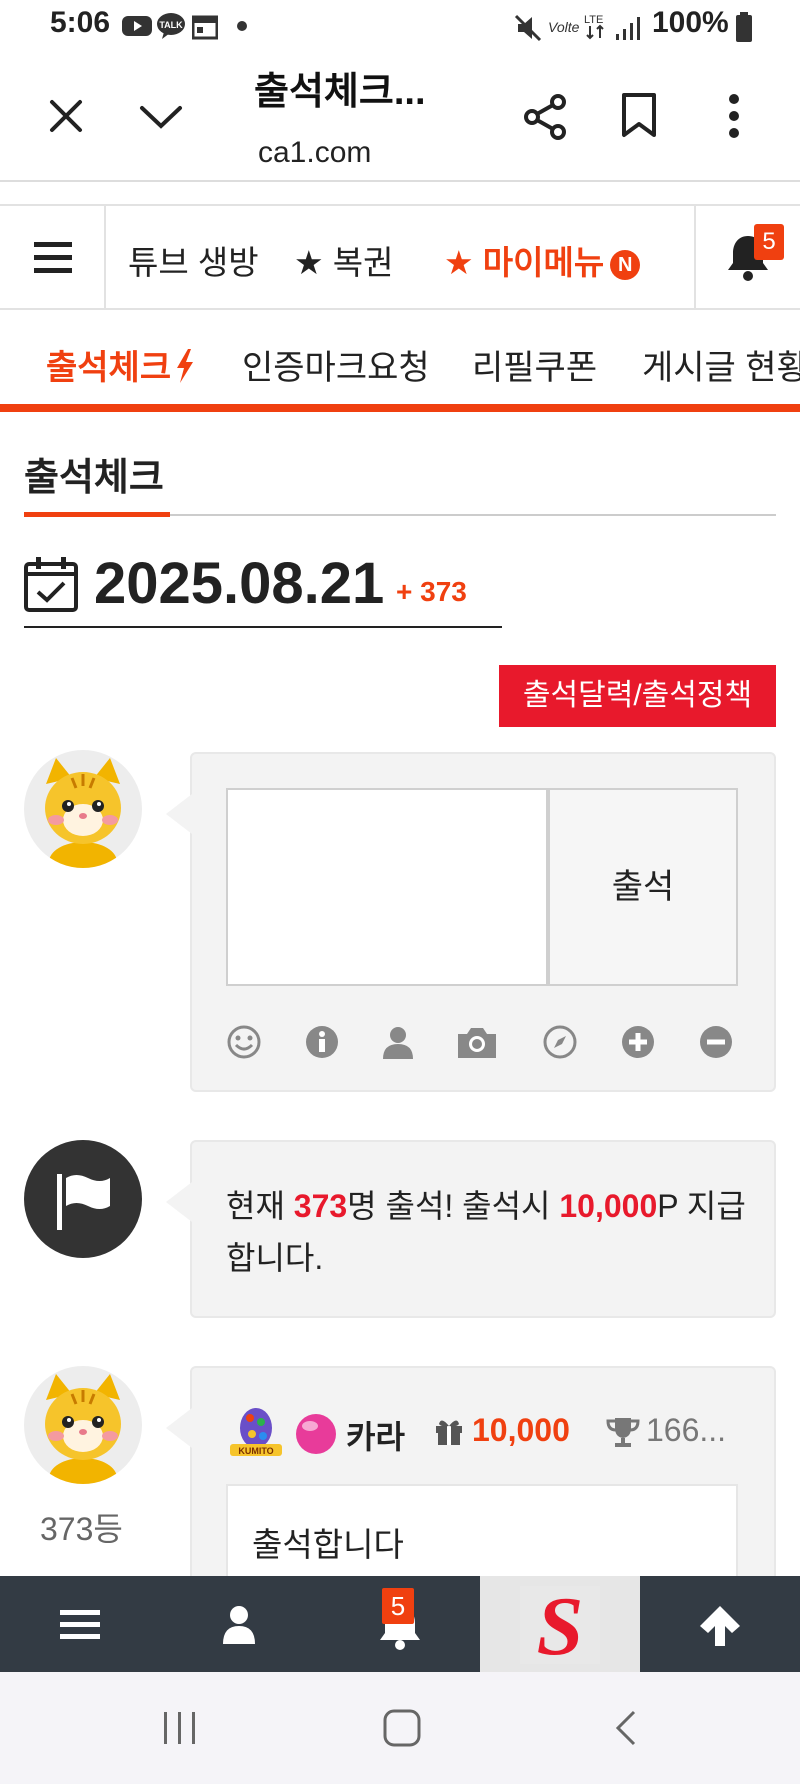 The width and height of the screenshot is (800, 1784). What do you see at coordinates (260, 1206) in the screenshot?
I see `notice-prefix: 현재` at bounding box center [260, 1206].